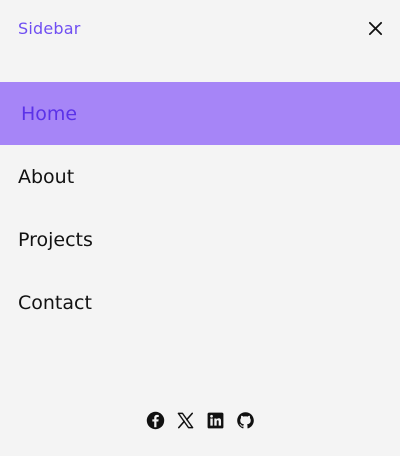 This screenshot has width=400, height=456. What do you see at coordinates (200, 176) in the screenshot?
I see `nav-item-about: About` at bounding box center [200, 176].